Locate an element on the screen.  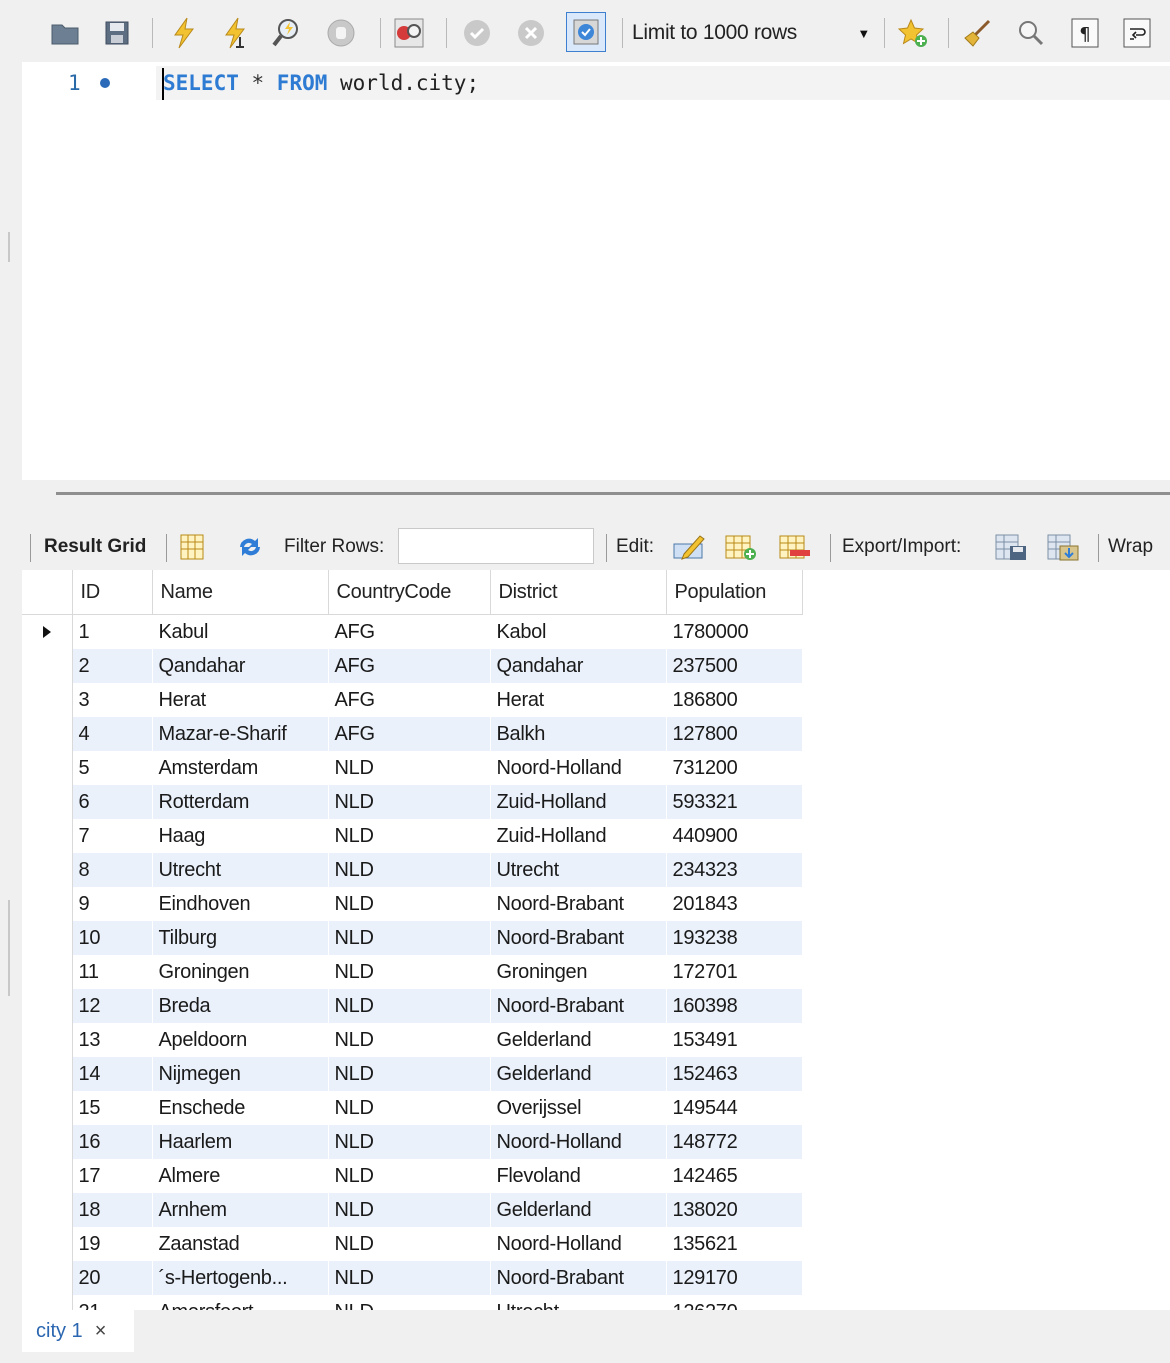
cell-population: 440900 is located at coordinates (734, 836).